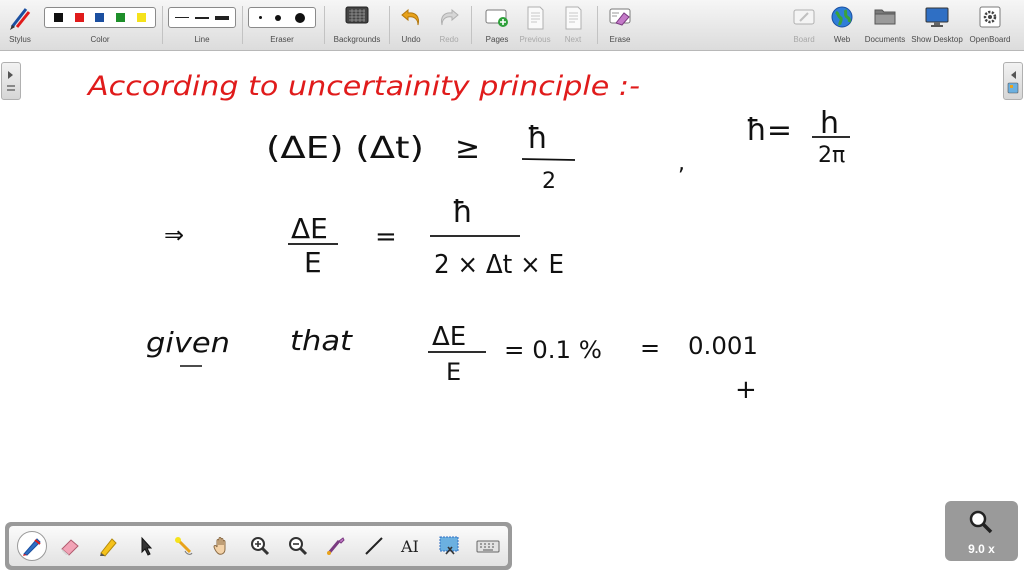  Describe the element at coordinates (620, 25) in the screenshot. I see `erase-button: Erase` at that location.